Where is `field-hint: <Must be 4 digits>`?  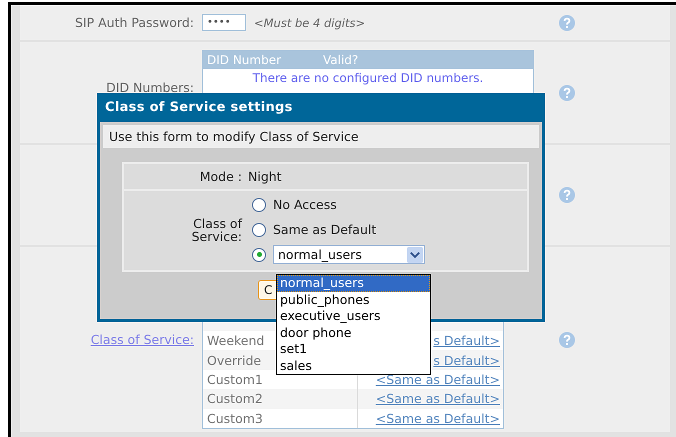
field-hint: <Must be 4 digits> is located at coordinates (310, 23).